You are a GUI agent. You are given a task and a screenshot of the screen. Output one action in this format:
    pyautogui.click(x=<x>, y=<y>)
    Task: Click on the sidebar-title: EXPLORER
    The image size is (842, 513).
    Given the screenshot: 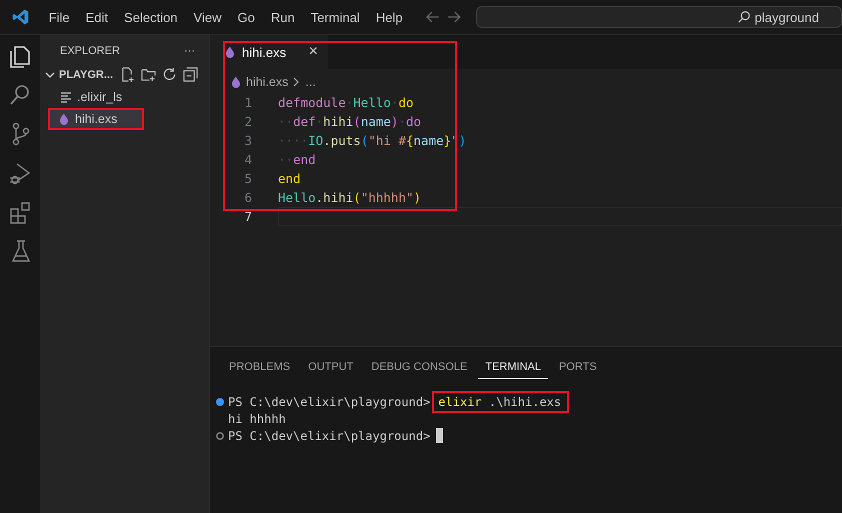 What is the action you would take?
    pyautogui.click(x=90, y=51)
    